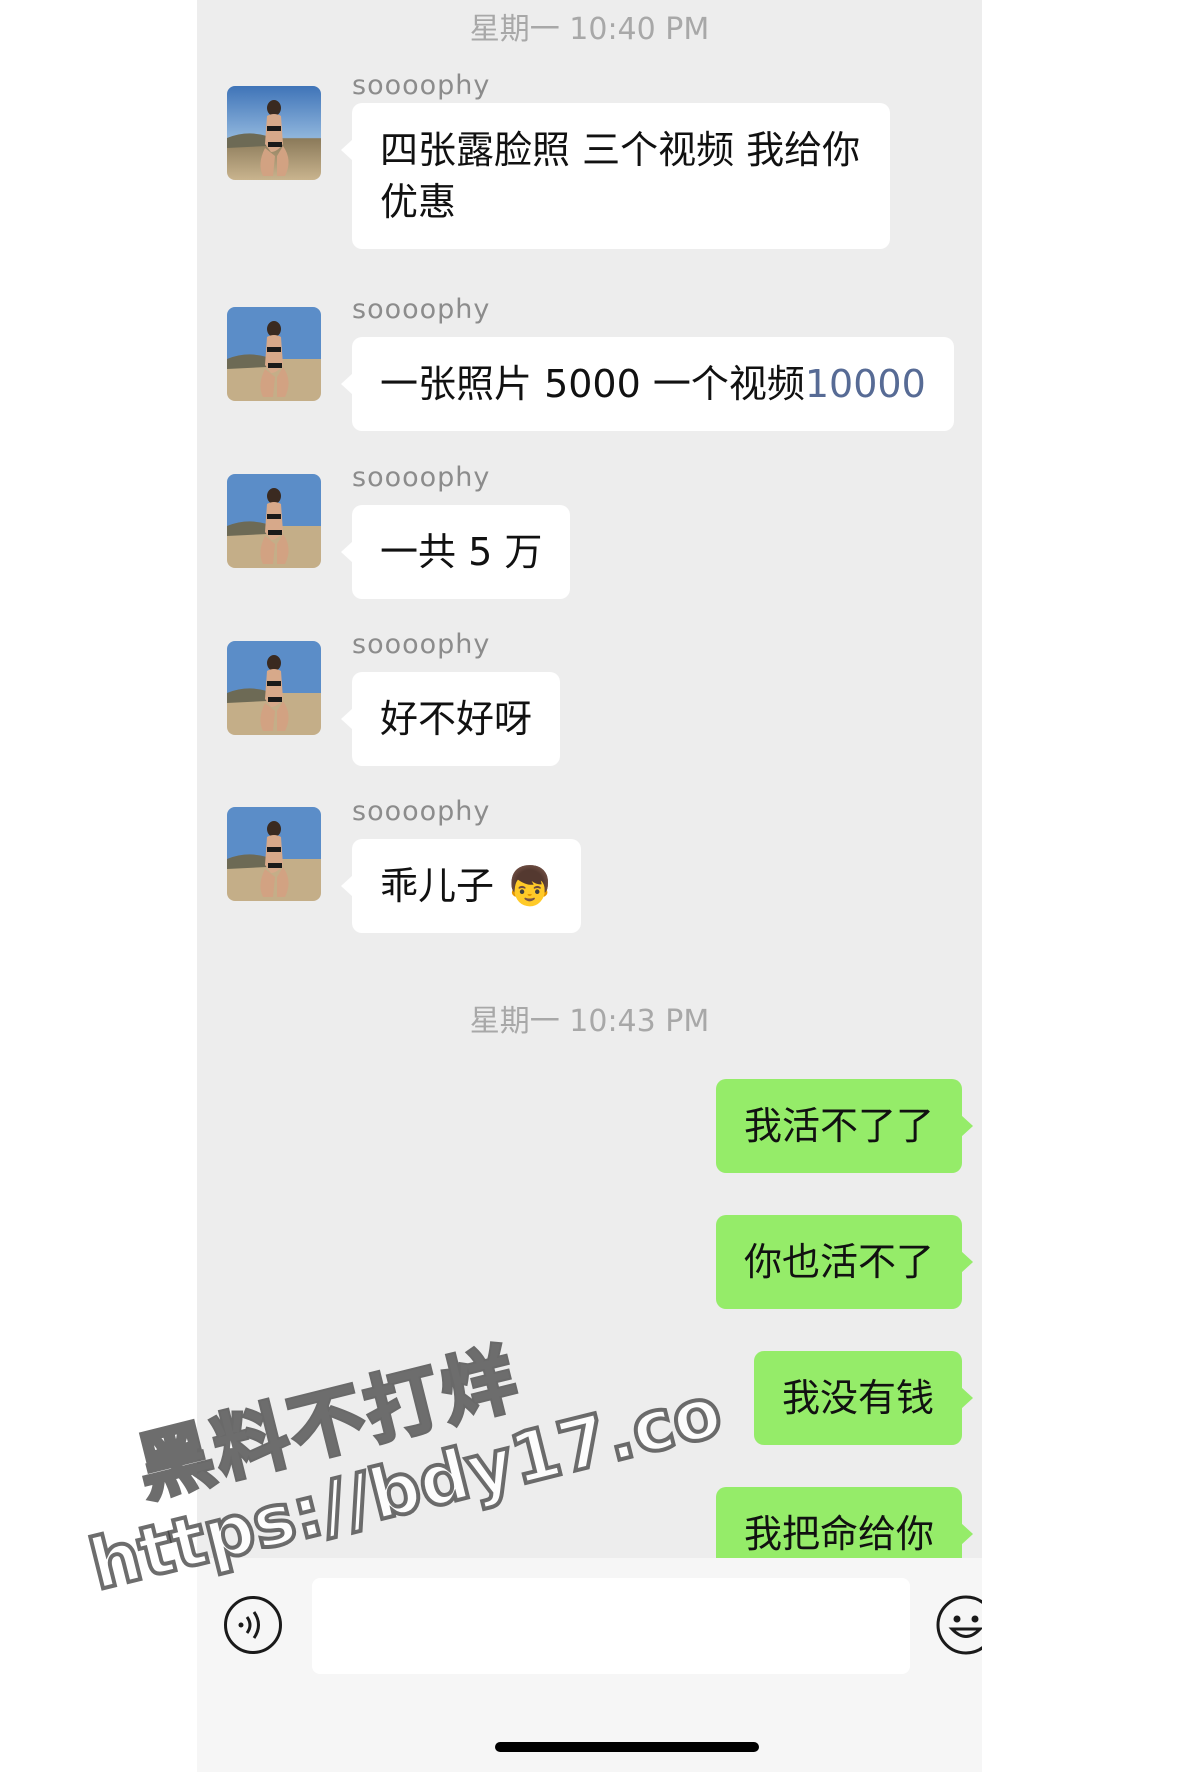 This screenshot has width=1182, height=1772. Describe the element at coordinates (863, 1398) in the screenshot. I see `outgoing-message-bubble: 我没有钱` at that location.